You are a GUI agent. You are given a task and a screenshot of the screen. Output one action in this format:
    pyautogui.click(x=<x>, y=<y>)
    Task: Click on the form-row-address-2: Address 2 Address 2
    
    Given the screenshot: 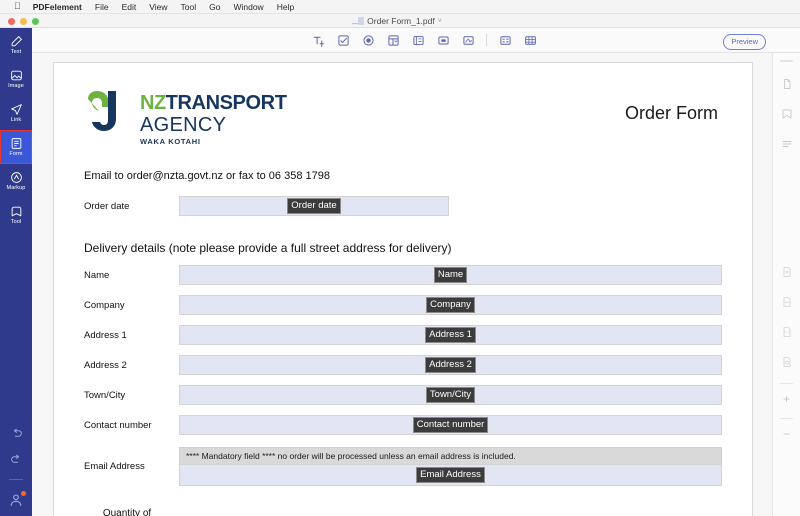 What is the action you would take?
    pyautogui.click(x=403, y=365)
    